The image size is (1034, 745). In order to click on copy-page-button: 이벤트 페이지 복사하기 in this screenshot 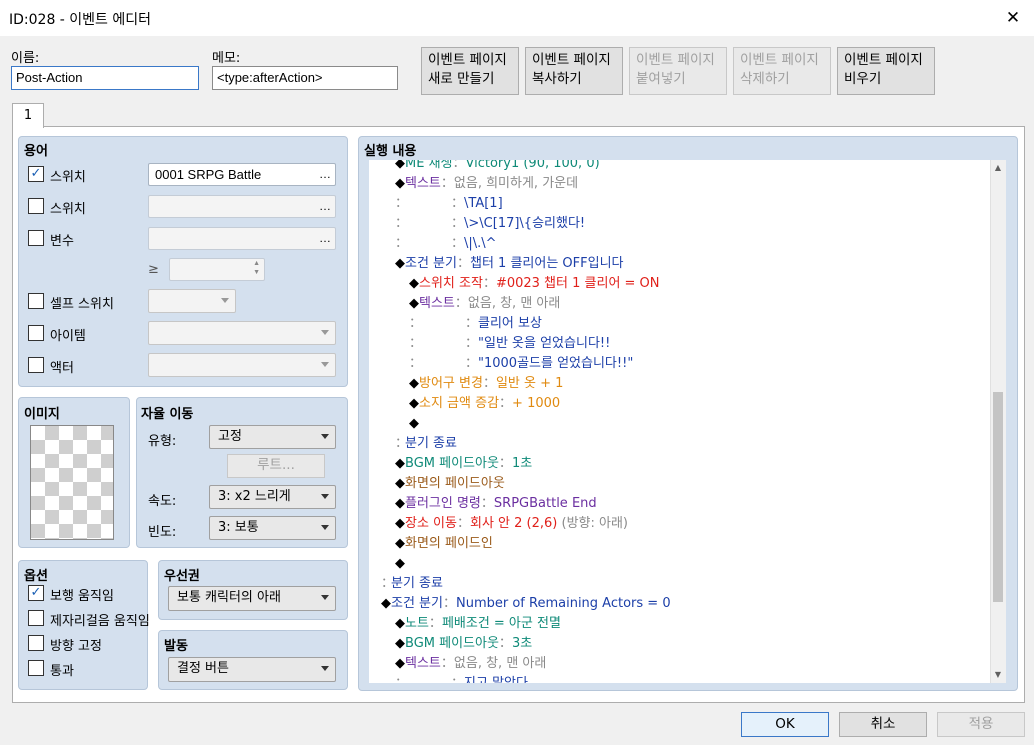, I will do `click(574, 71)`.